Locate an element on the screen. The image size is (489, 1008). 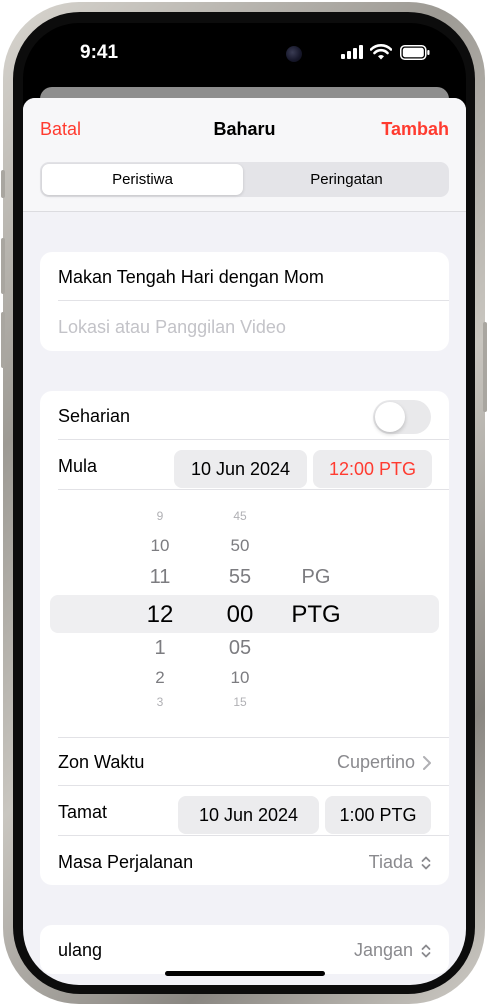
repeat-value: Jangan is located at coordinates (392, 950).